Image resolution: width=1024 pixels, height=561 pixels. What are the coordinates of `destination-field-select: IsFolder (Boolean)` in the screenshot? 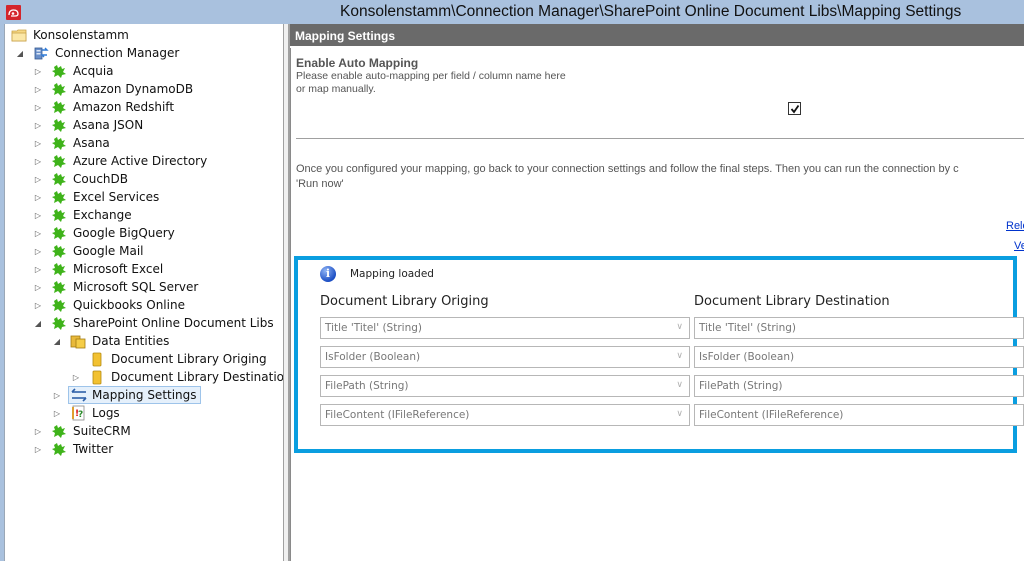 It's located at (859, 357).